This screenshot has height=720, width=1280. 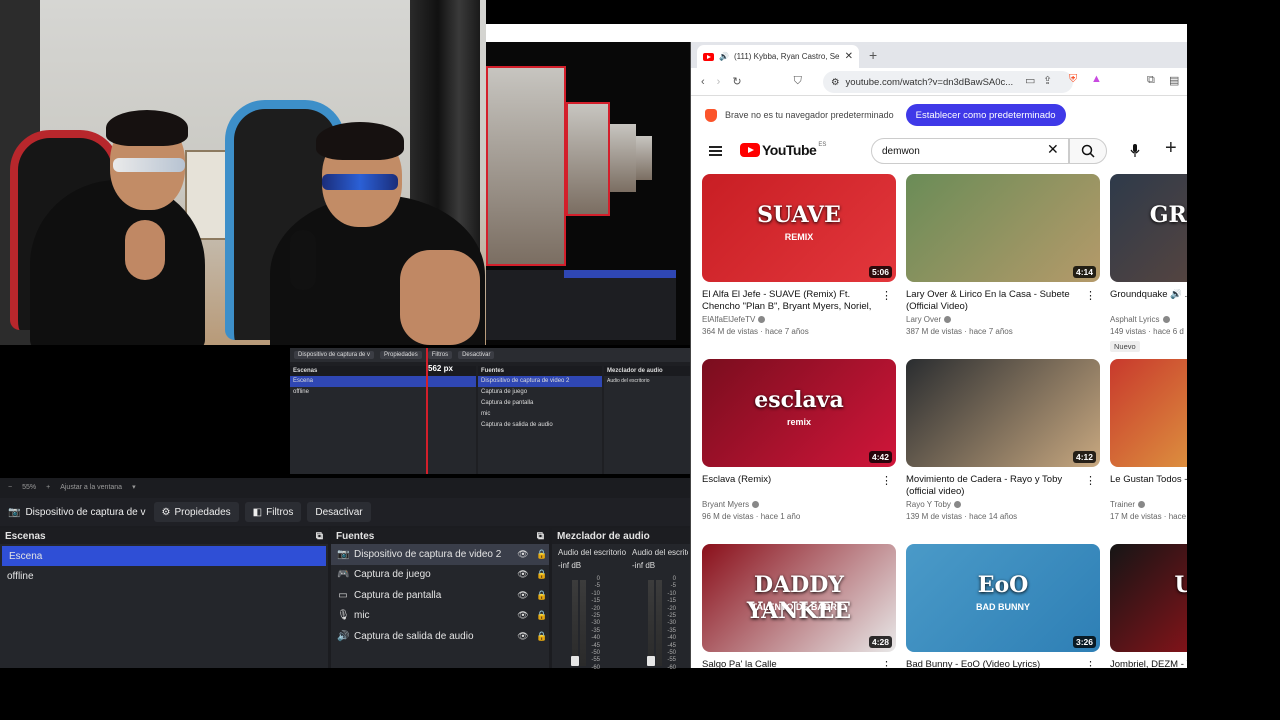 I want to click on video-thumbnail: ULTA, so click(x=1148, y=598).